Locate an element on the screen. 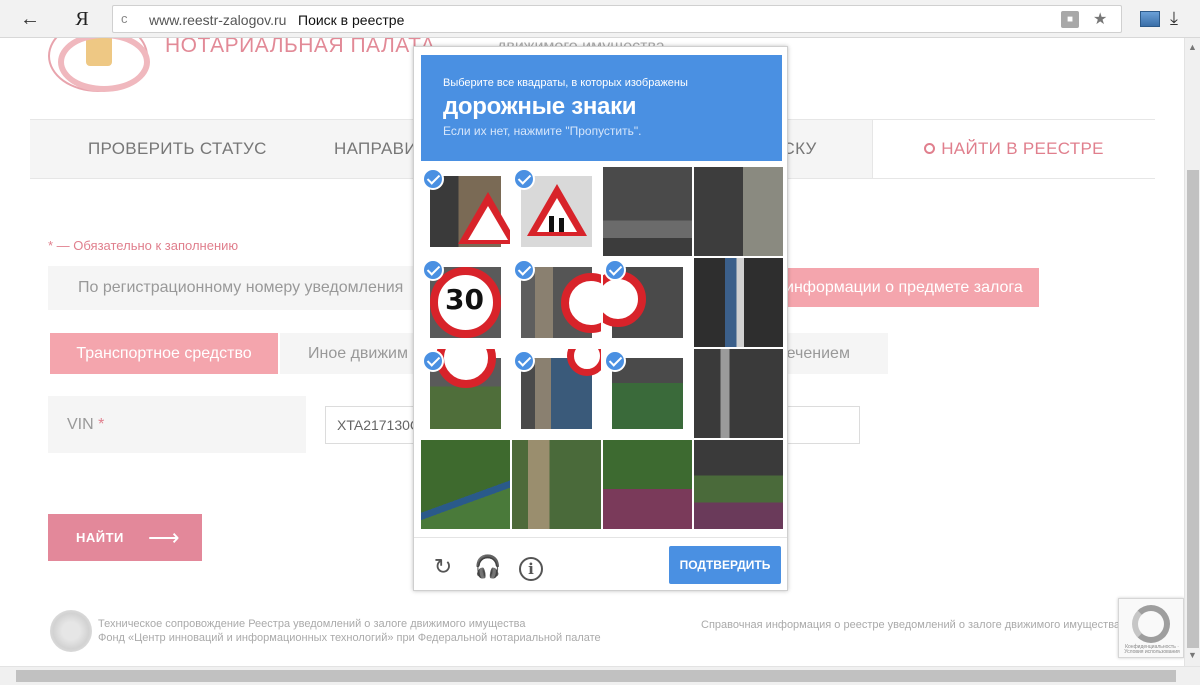  vin-input-tail is located at coordinates (820, 425).